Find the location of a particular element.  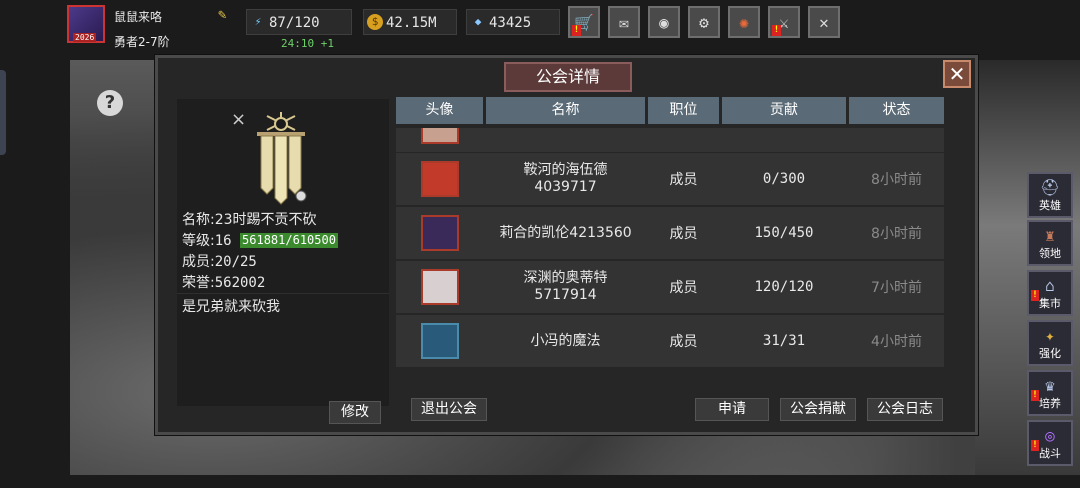

member-name-line: 小冯的魔法 is located at coordinates (565, 340).